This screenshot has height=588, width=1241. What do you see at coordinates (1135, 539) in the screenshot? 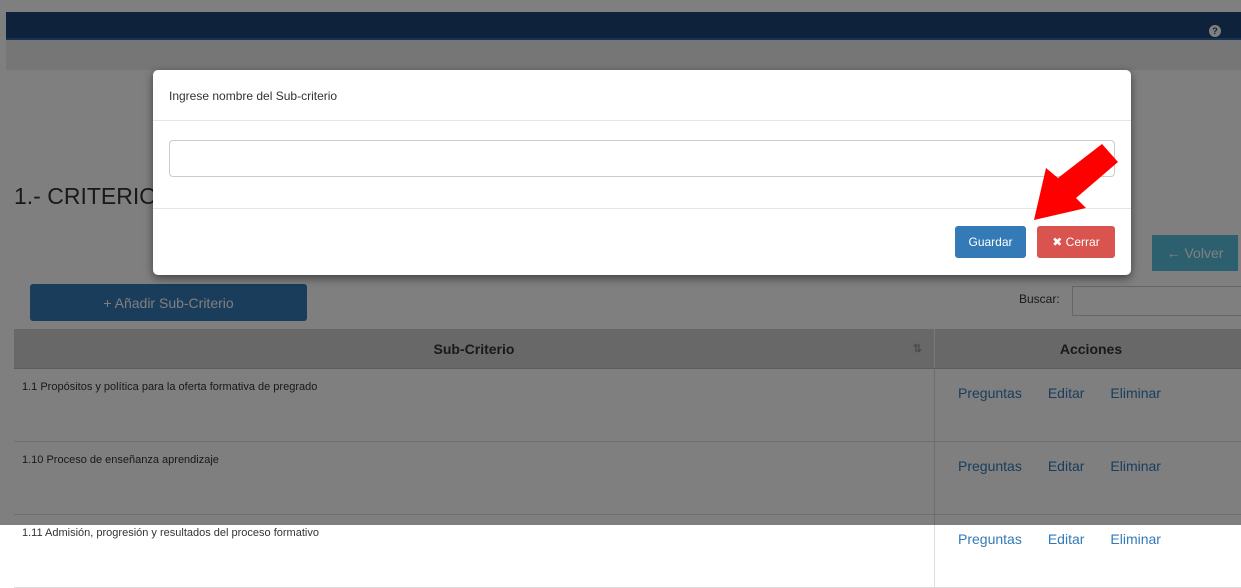
I see `eliminar-link: Eliminar` at bounding box center [1135, 539].